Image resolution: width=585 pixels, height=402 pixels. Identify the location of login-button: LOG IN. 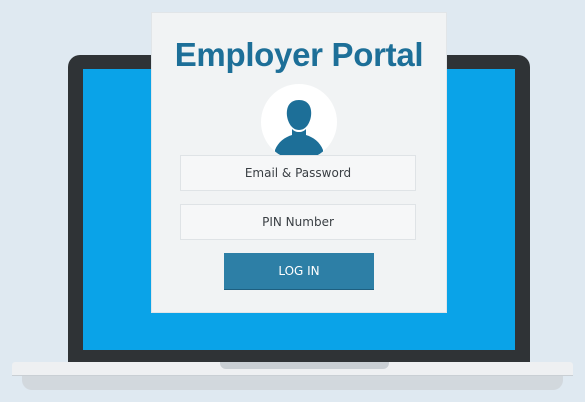
(299, 271).